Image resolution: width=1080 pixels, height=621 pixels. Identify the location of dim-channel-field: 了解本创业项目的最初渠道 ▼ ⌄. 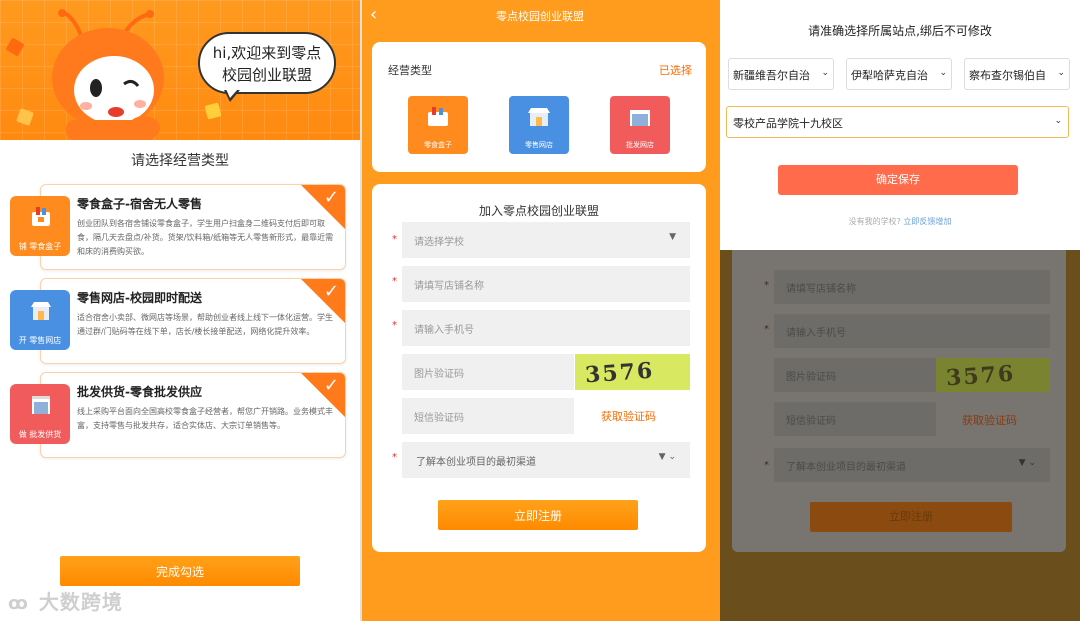
(912, 465).